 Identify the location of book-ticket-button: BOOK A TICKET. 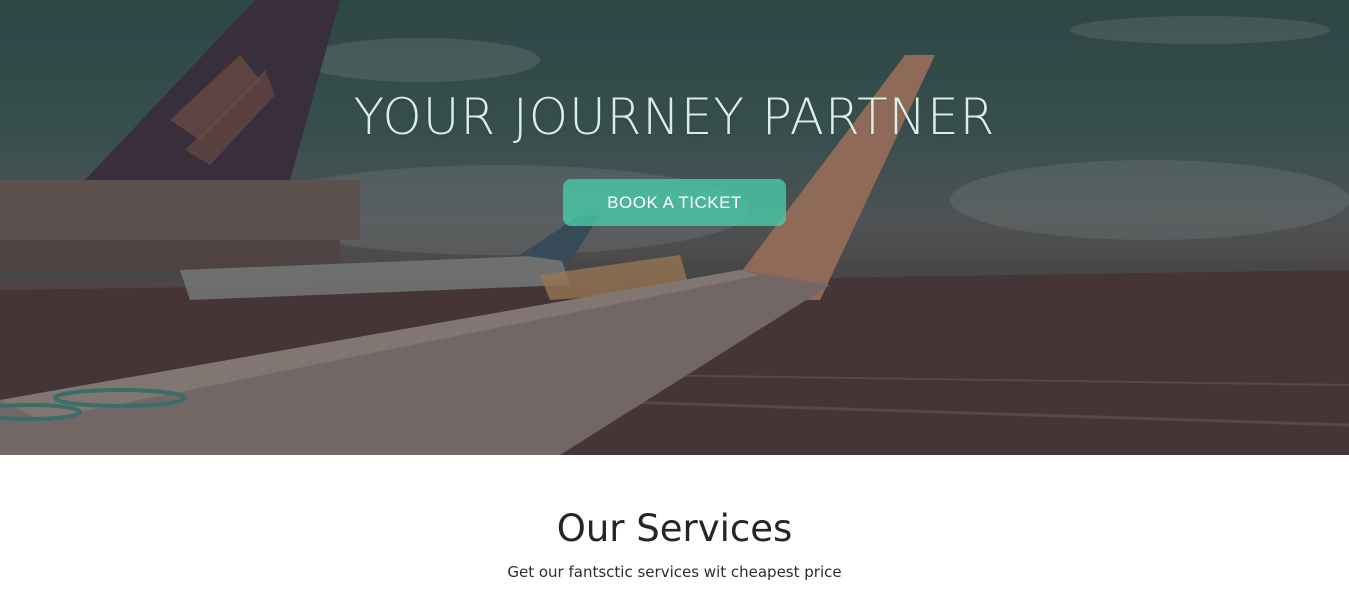
(674, 202).